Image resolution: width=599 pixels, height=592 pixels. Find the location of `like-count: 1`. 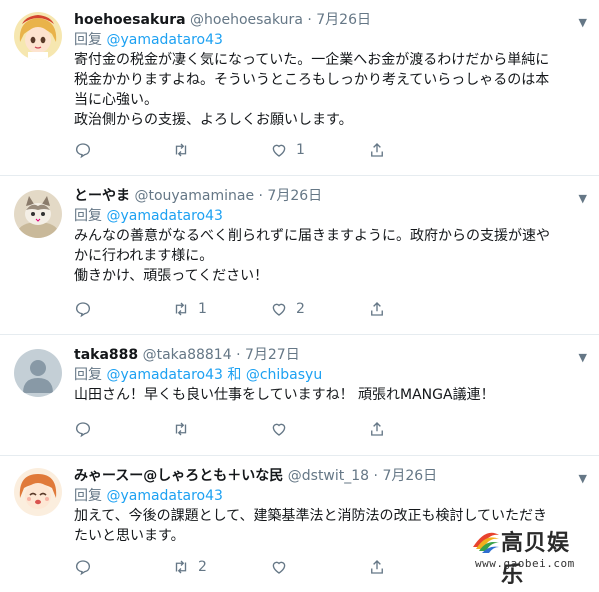

like-count: 1 is located at coordinates (301, 150).